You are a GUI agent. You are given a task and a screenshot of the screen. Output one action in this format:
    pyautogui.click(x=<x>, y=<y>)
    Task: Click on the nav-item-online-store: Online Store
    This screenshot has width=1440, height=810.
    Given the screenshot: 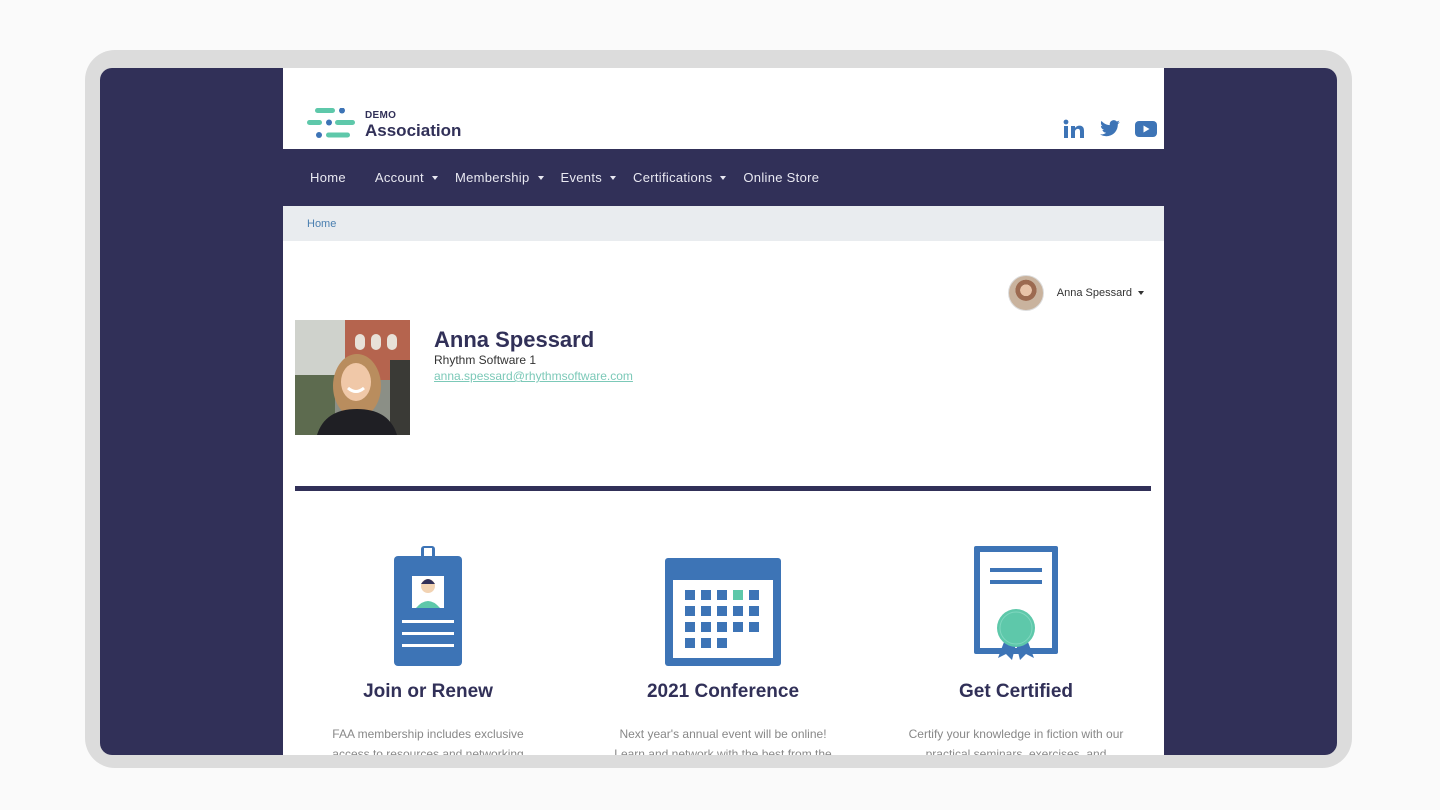 What is the action you would take?
    pyautogui.click(x=781, y=177)
    